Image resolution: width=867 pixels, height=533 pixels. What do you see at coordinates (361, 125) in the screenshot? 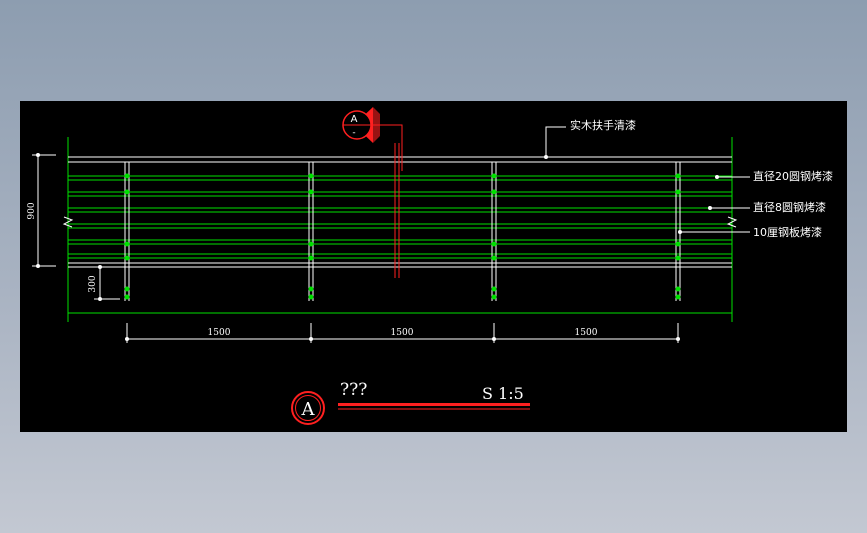
I see `section-callout: A -` at bounding box center [361, 125].